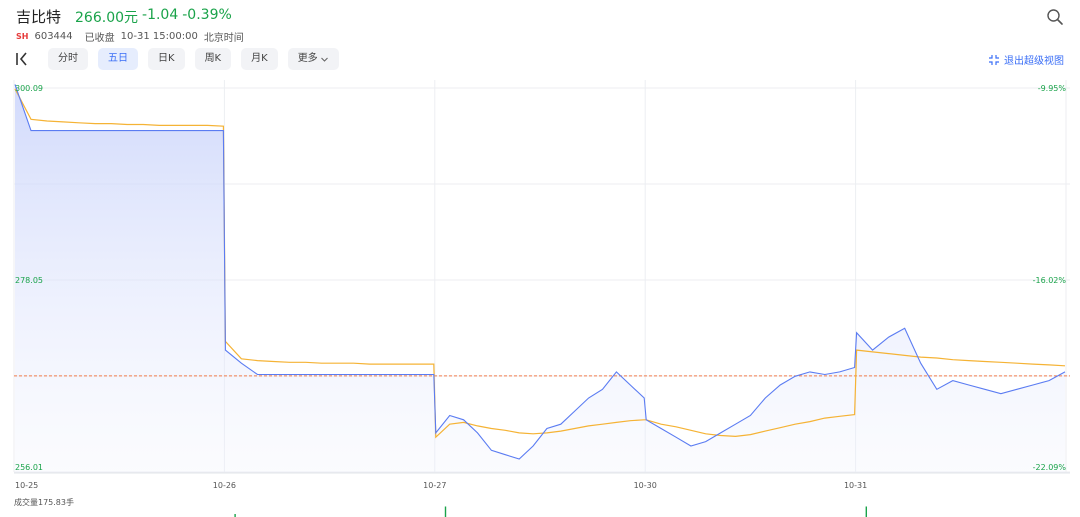  What do you see at coordinates (224, 485) in the screenshot?
I see `x-tick-label: 10-26` at bounding box center [224, 485].